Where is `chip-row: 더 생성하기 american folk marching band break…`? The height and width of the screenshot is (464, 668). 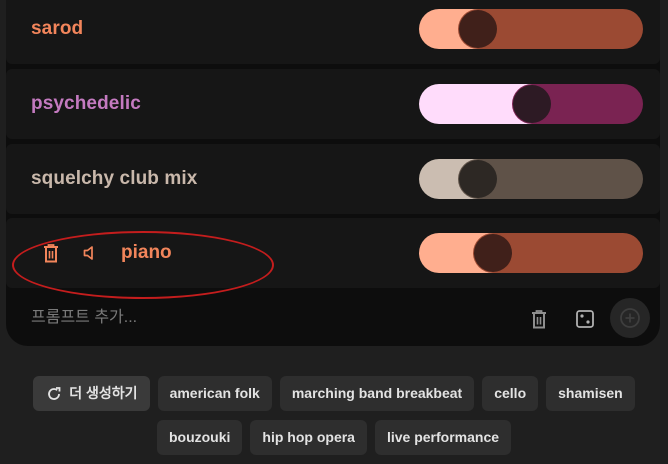 chip-row: 더 생성하기 american folk marching band break… is located at coordinates (334, 393).